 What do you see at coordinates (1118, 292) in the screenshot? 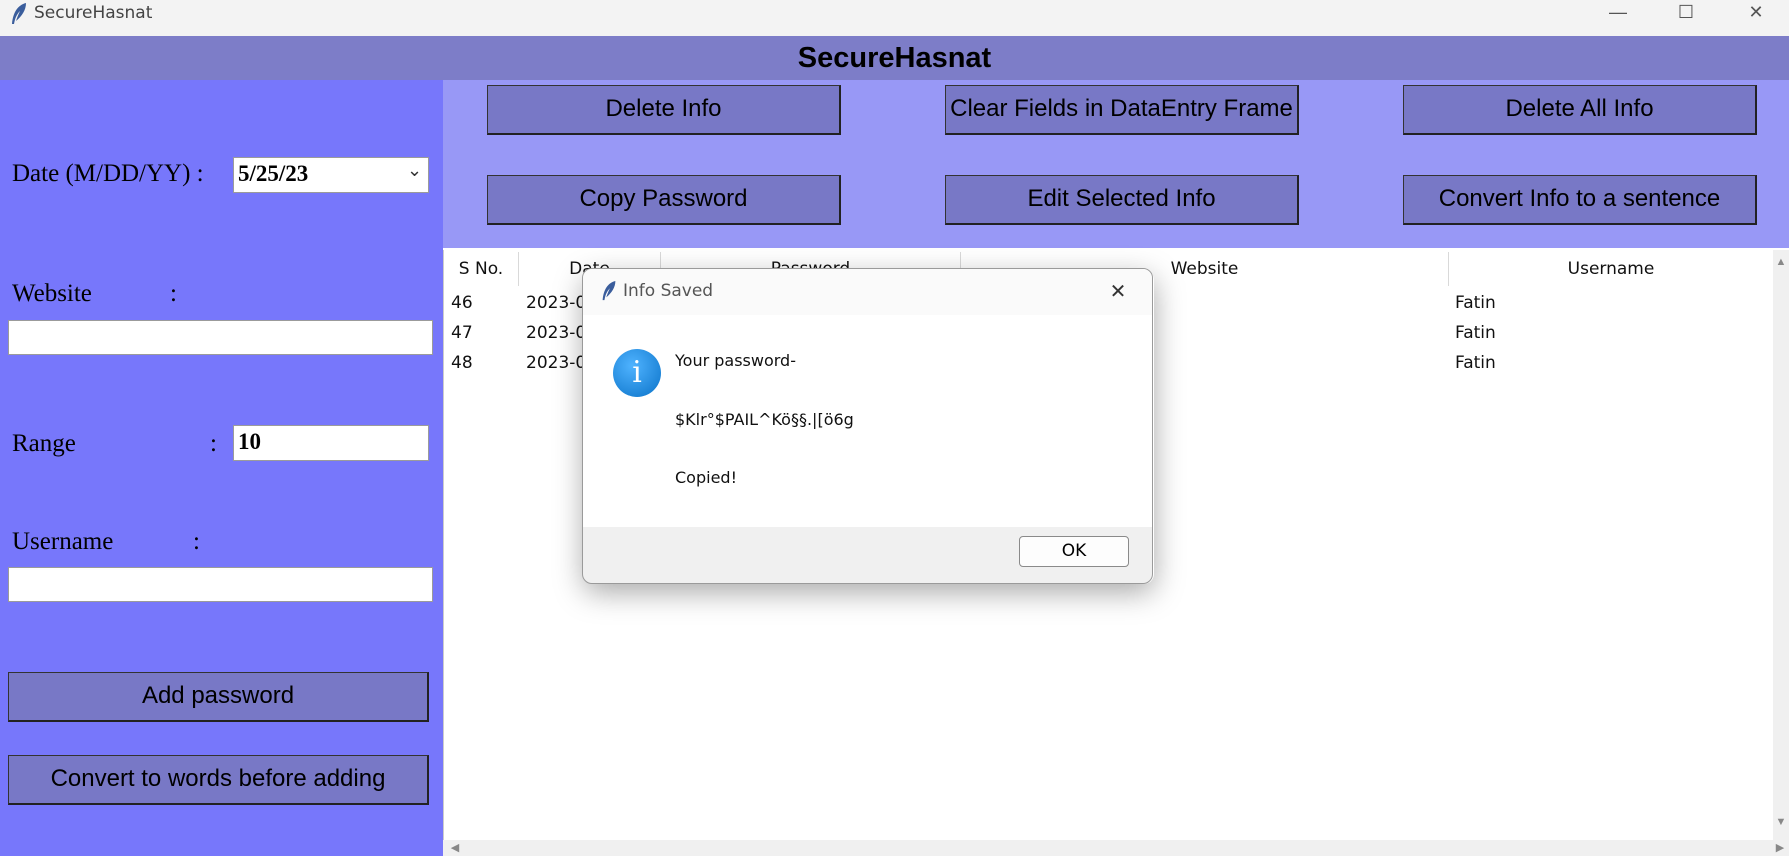
I see `dialog-close-icon: ✕` at bounding box center [1118, 292].